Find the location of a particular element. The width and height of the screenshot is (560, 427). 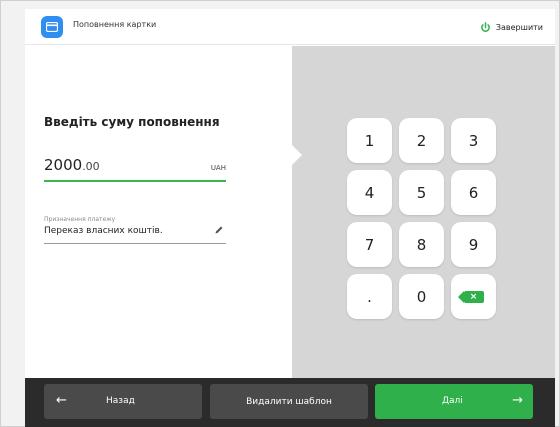

amount-decimal: .00 is located at coordinates (91, 166).